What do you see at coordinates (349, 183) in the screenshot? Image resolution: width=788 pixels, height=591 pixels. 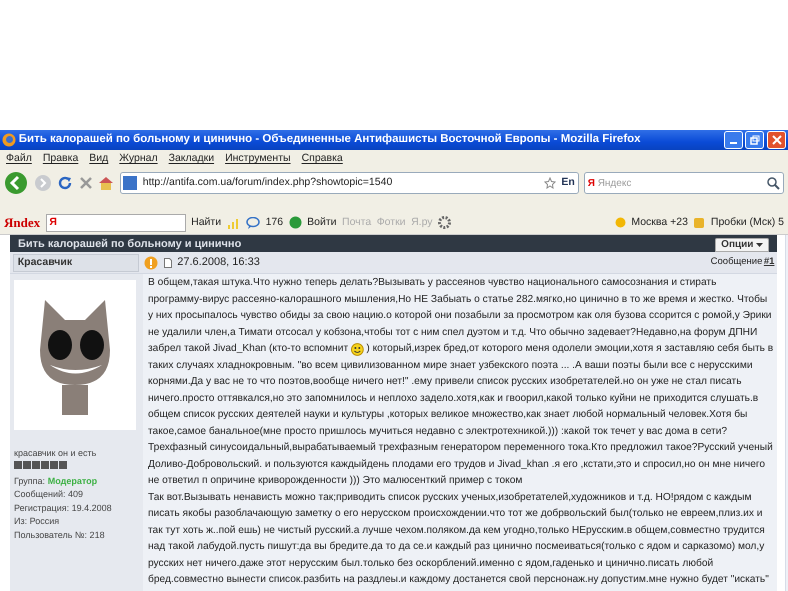 I see `address-bar: http://antifa.com.ua/forum/index.php?showtopic=1540 En` at bounding box center [349, 183].